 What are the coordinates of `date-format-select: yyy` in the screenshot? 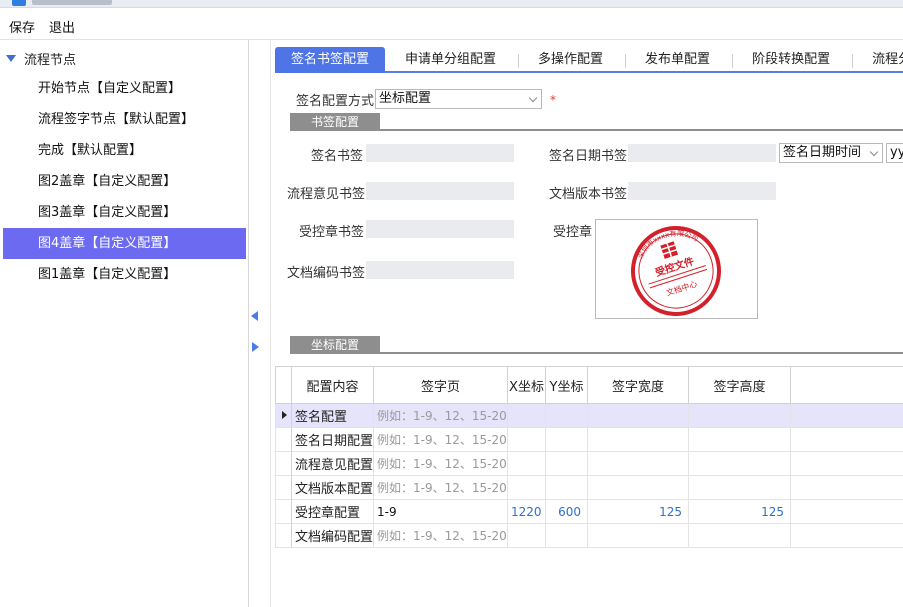 It's located at (894, 153).